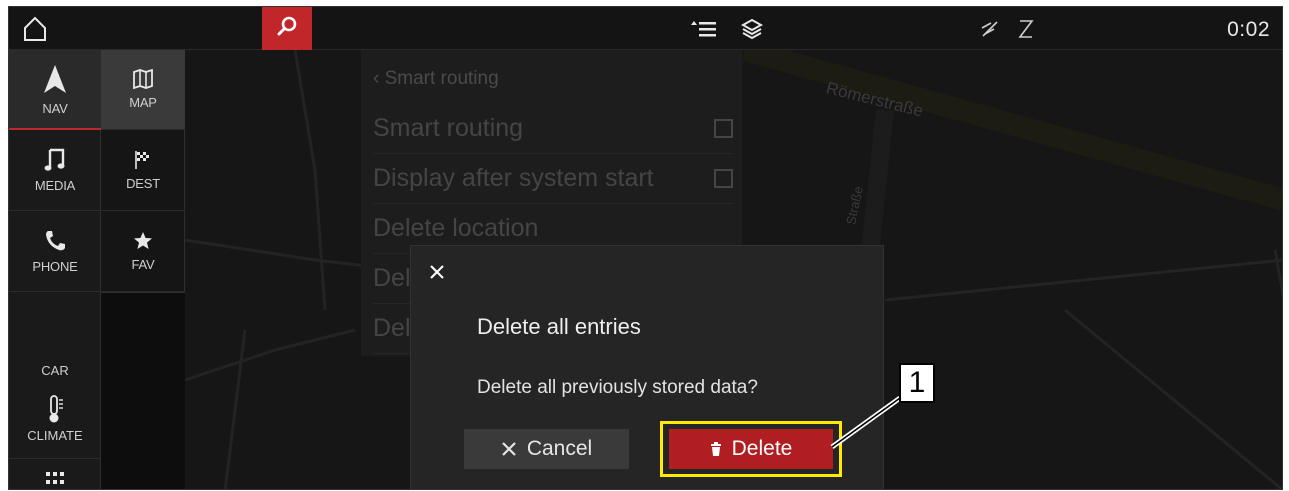  I want to click on sidebar-item-climate: CLIMATE, so click(55, 418).